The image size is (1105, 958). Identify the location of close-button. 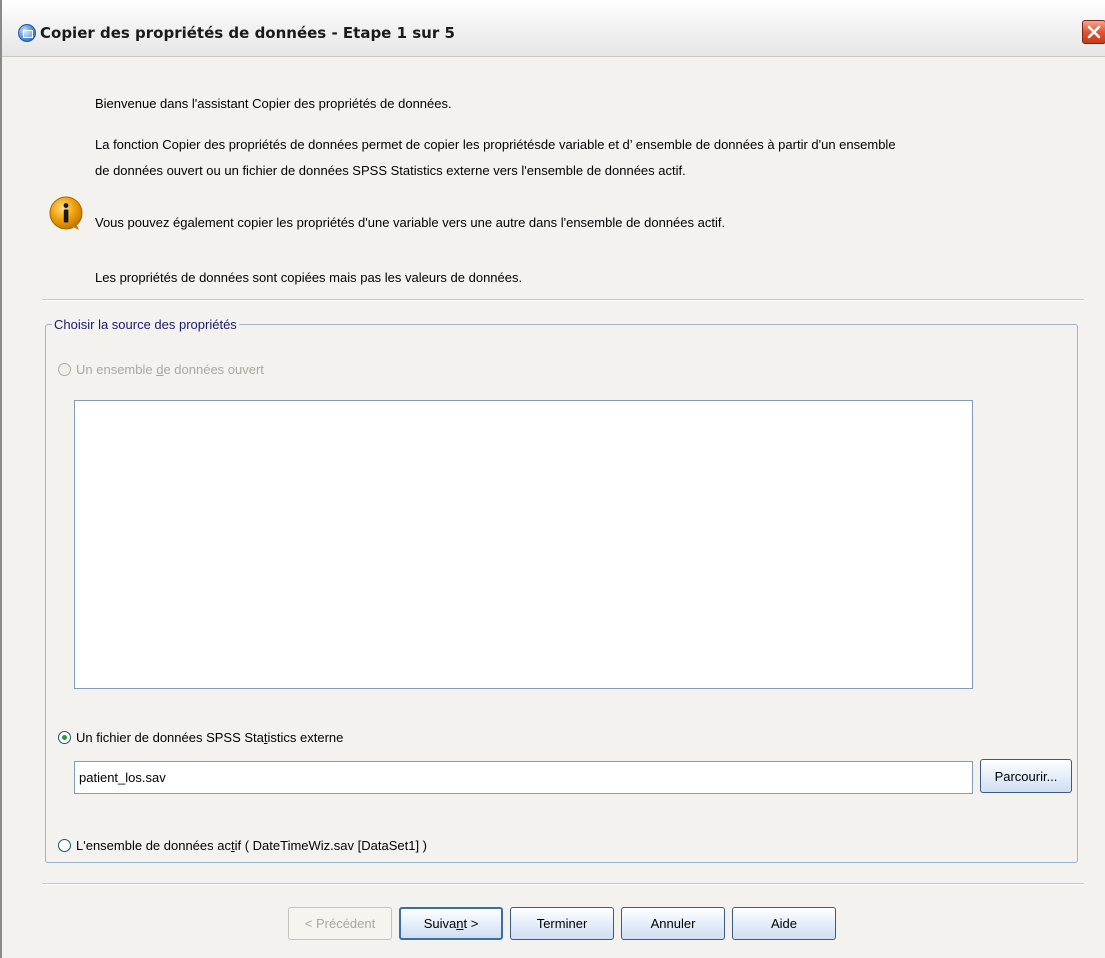
(1093, 32).